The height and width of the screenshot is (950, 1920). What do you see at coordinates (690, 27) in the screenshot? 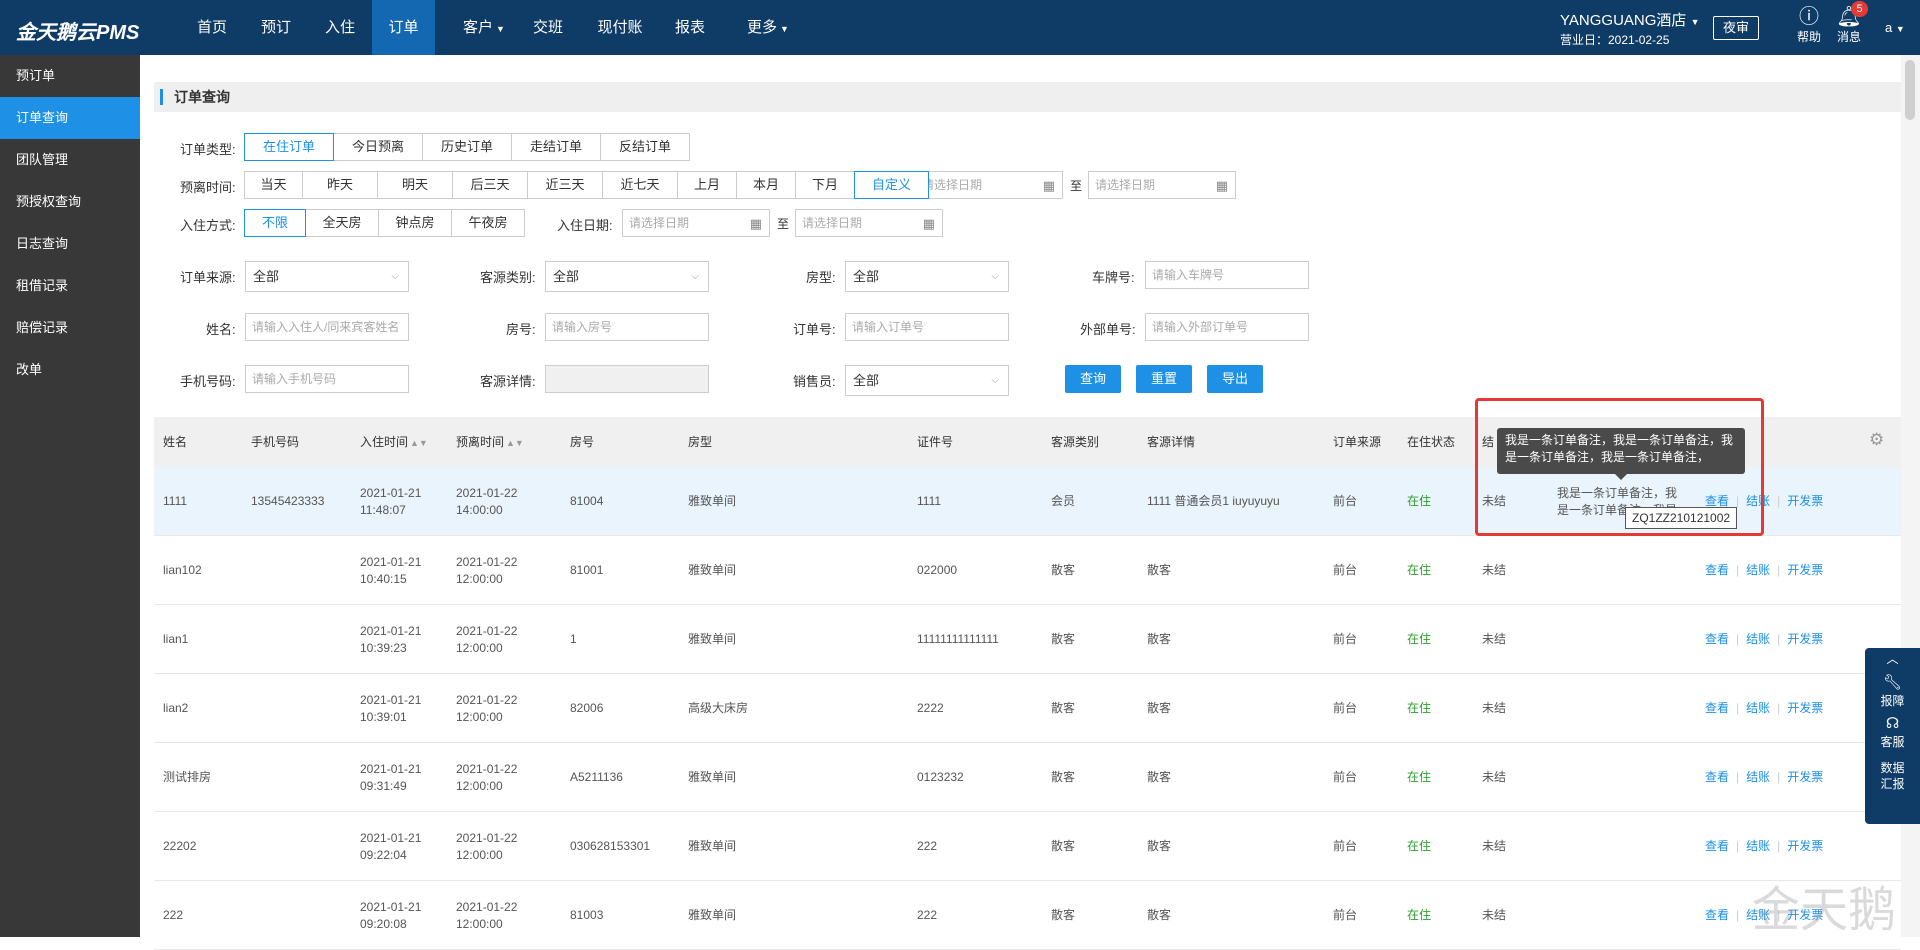
I see `nav-reports: 报表` at bounding box center [690, 27].